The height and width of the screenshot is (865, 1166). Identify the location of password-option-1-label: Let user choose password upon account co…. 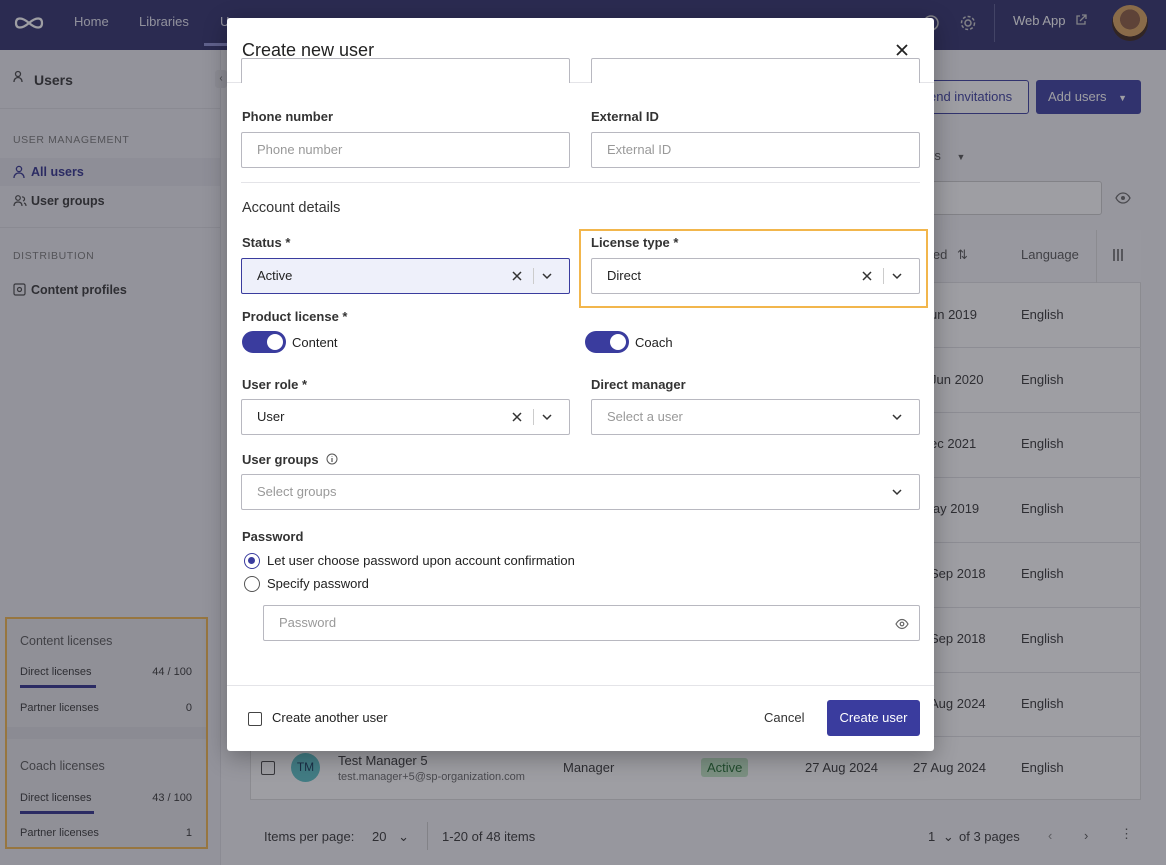
(421, 560).